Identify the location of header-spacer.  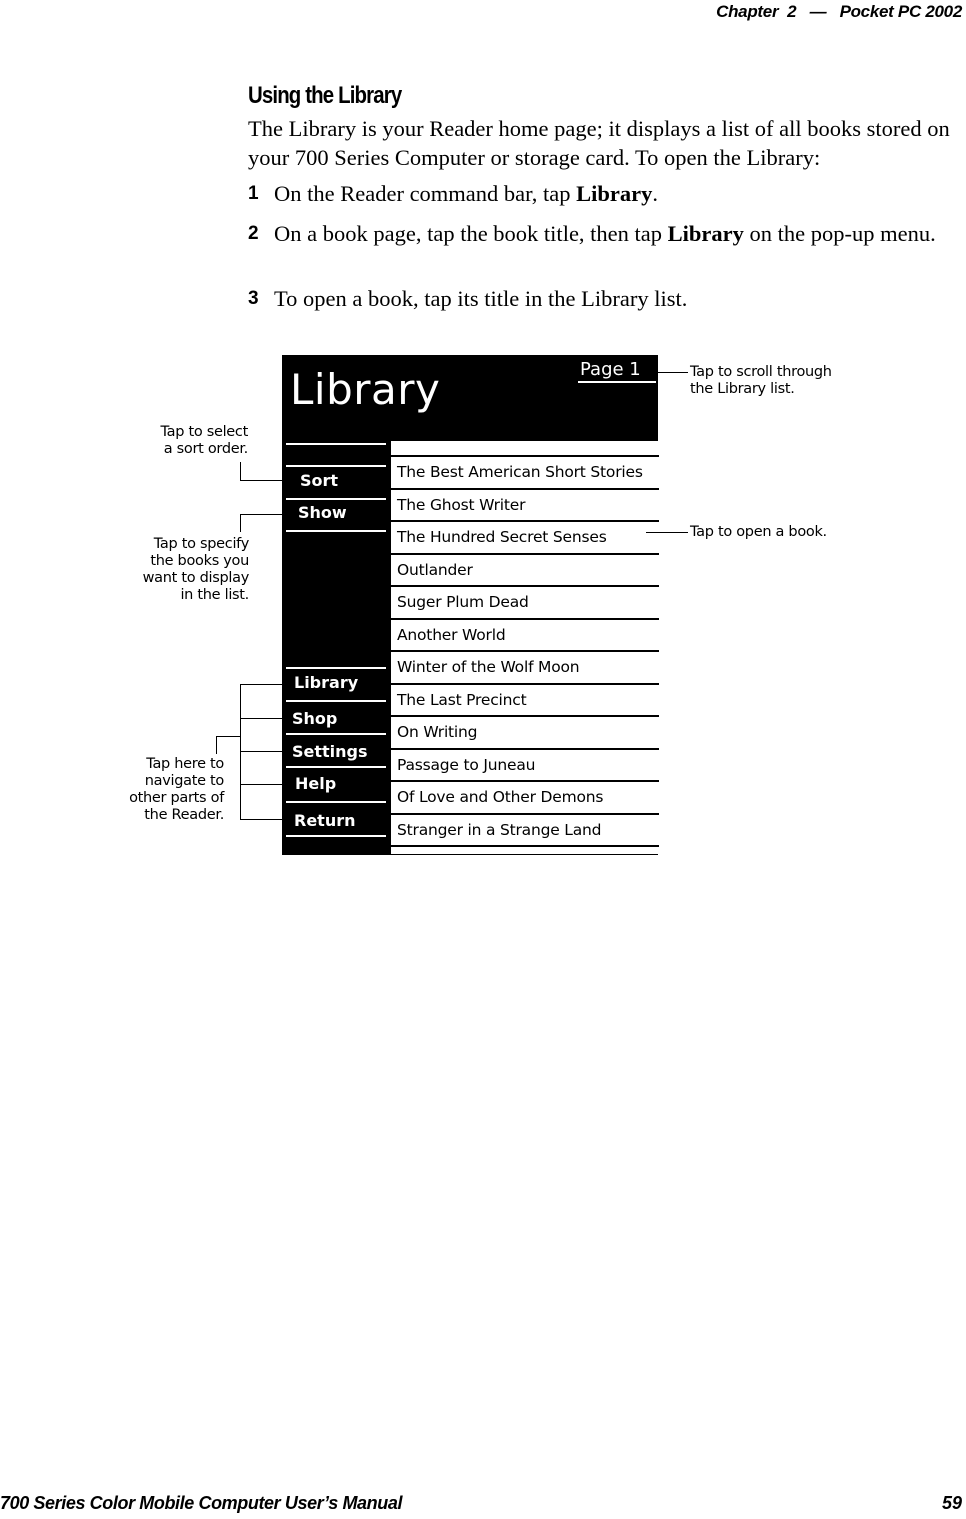
(830, 11).